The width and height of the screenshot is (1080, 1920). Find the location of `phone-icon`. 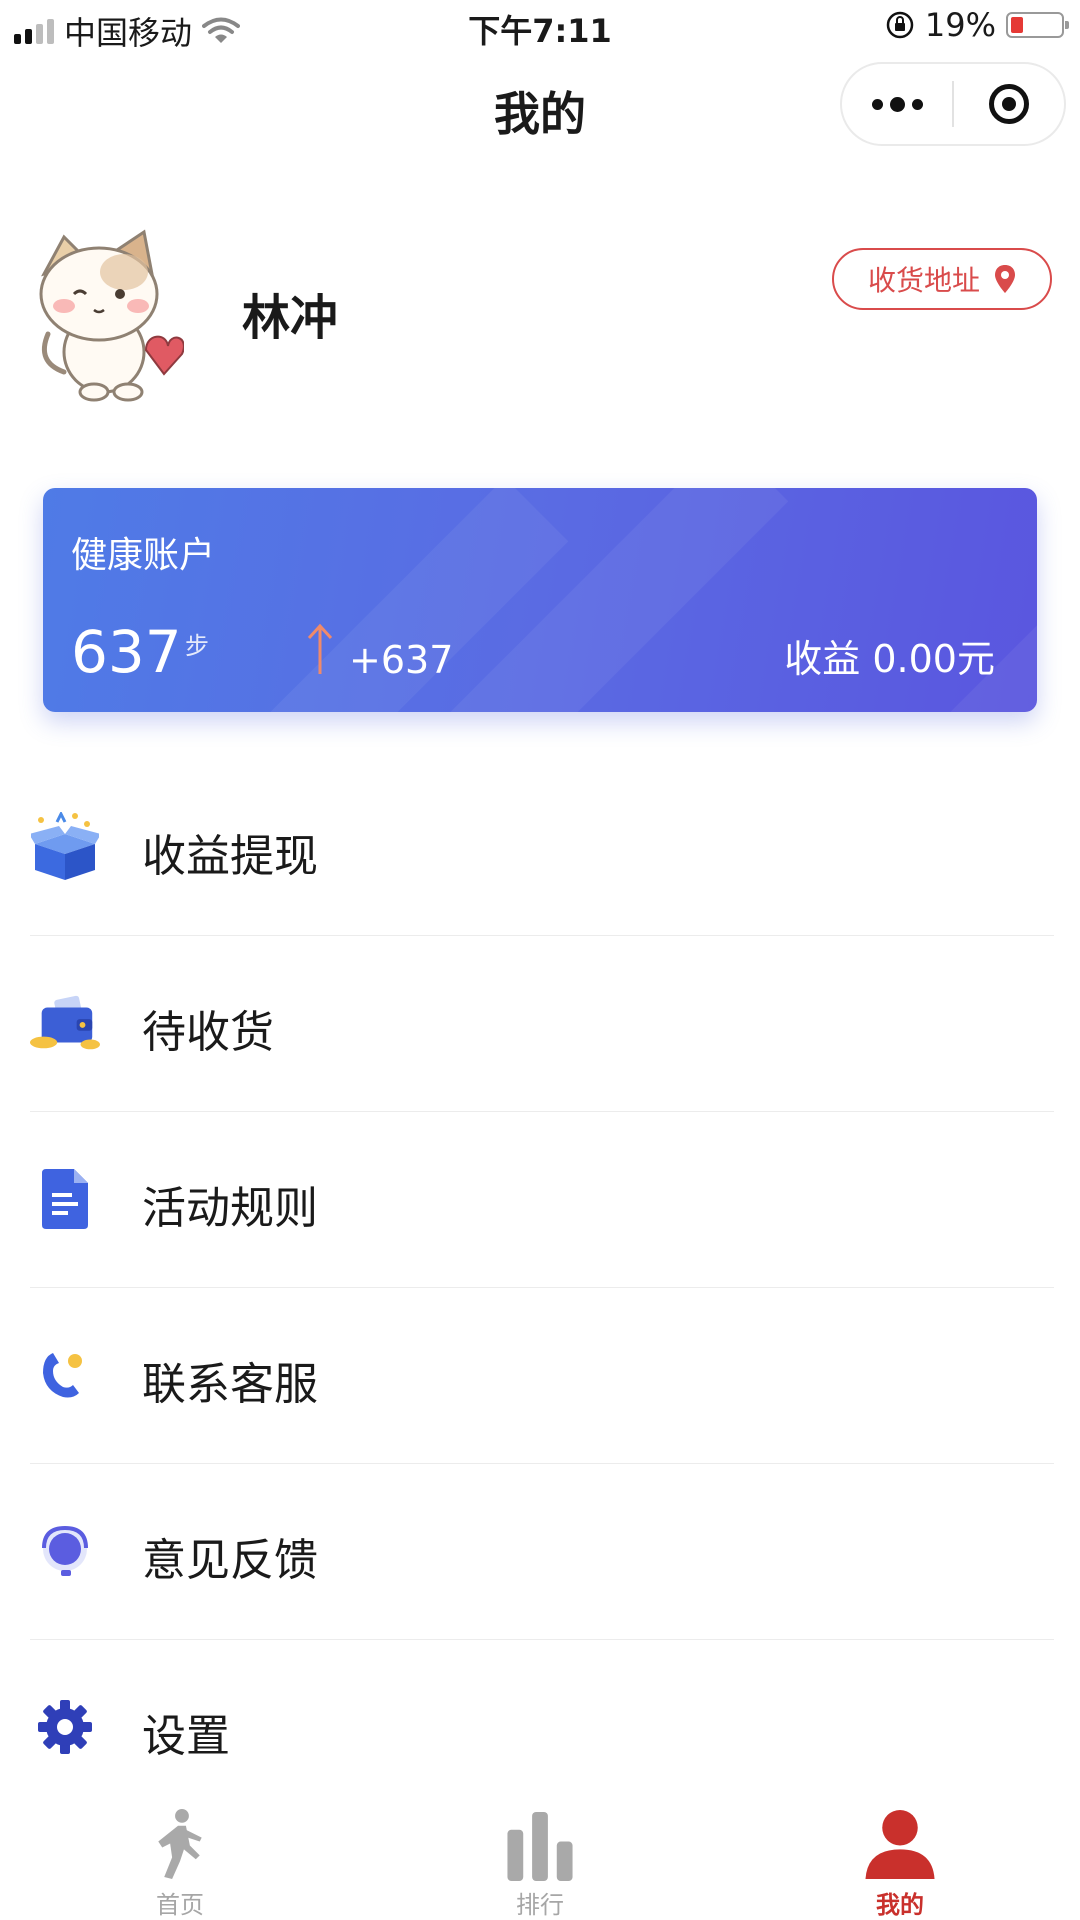

phone-icon is located at coordinates (65, 1375).